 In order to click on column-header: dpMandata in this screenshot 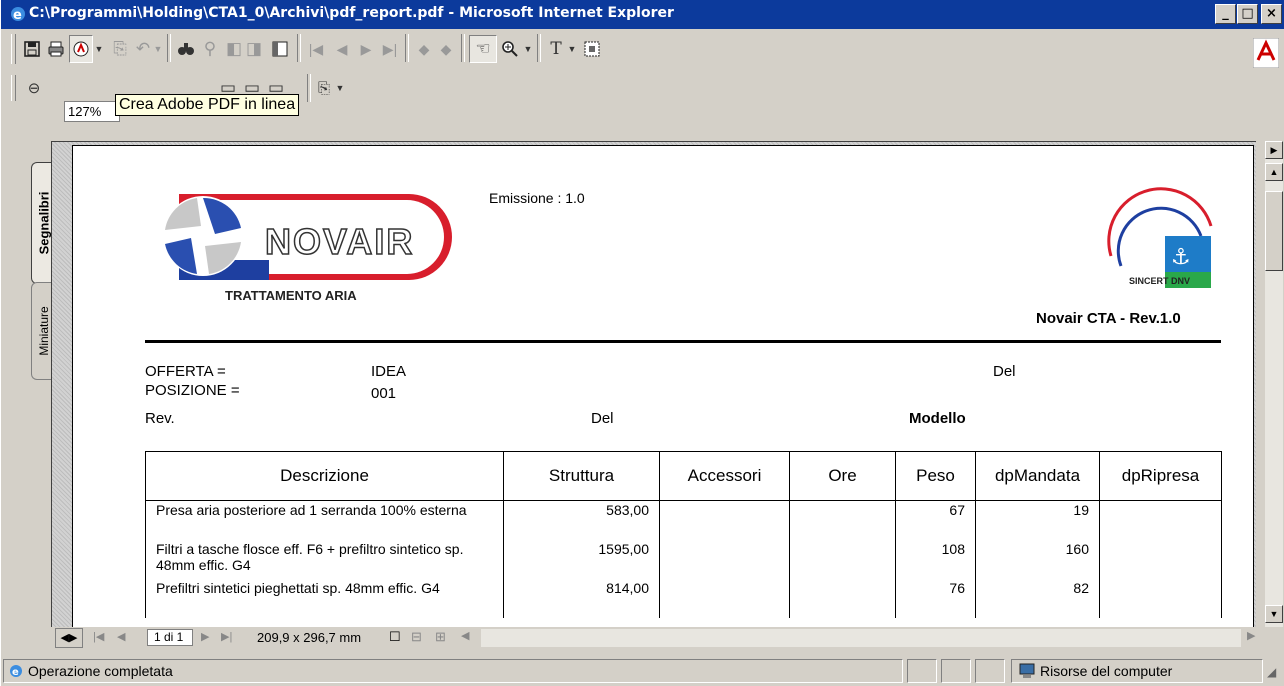, I will do `click(1037, 476)`.